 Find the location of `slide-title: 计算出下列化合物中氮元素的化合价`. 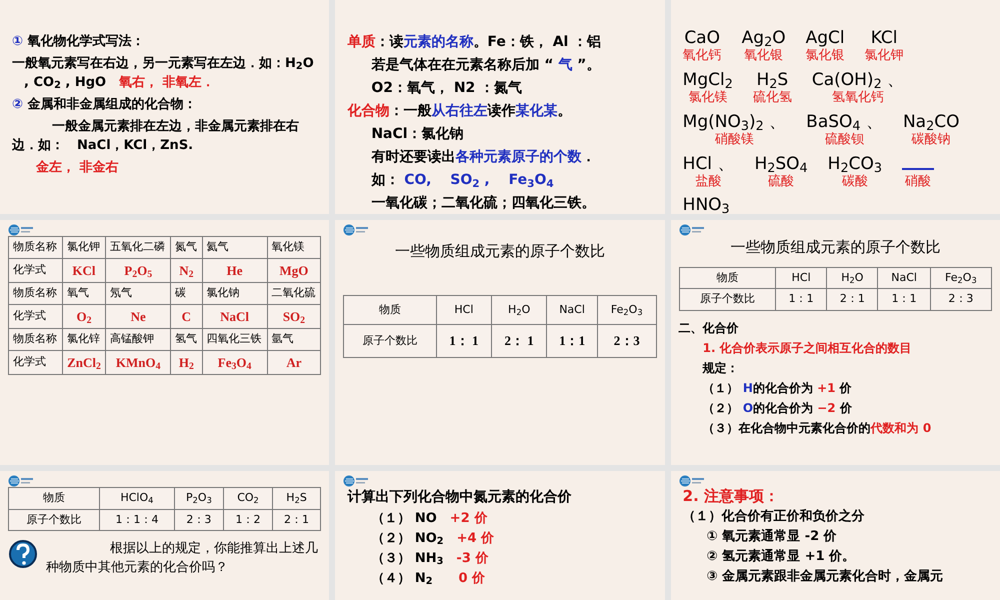

slide-title: 计算出下列化合物中氮元素的化合价 is located at coordinates (459, 497).